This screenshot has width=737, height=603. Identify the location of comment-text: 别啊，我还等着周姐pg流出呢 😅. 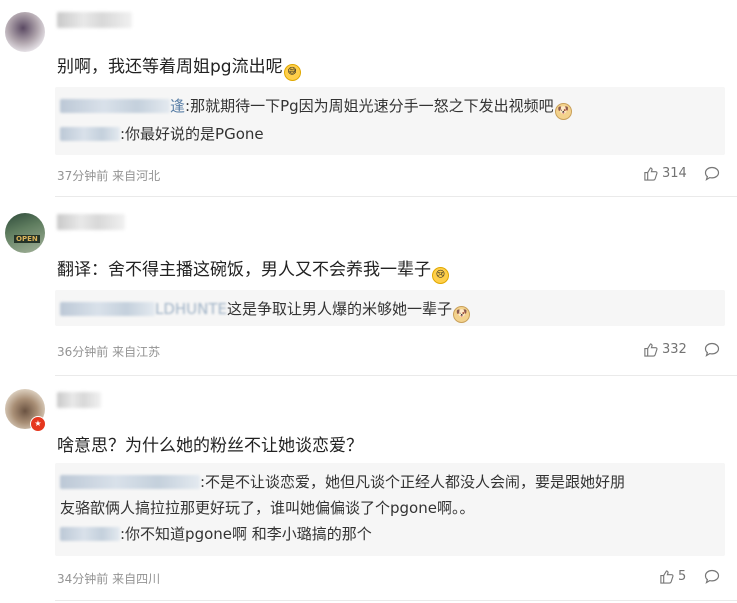
(179, 66).